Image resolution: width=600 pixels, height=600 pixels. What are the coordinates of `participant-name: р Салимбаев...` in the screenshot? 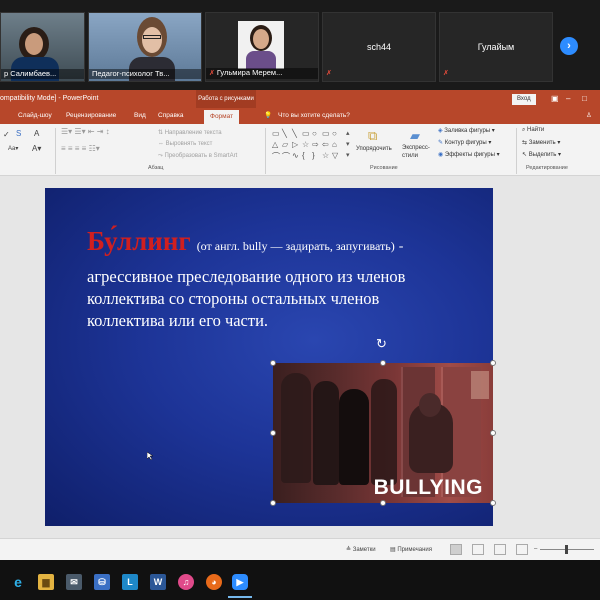 It's located at (42, 74).